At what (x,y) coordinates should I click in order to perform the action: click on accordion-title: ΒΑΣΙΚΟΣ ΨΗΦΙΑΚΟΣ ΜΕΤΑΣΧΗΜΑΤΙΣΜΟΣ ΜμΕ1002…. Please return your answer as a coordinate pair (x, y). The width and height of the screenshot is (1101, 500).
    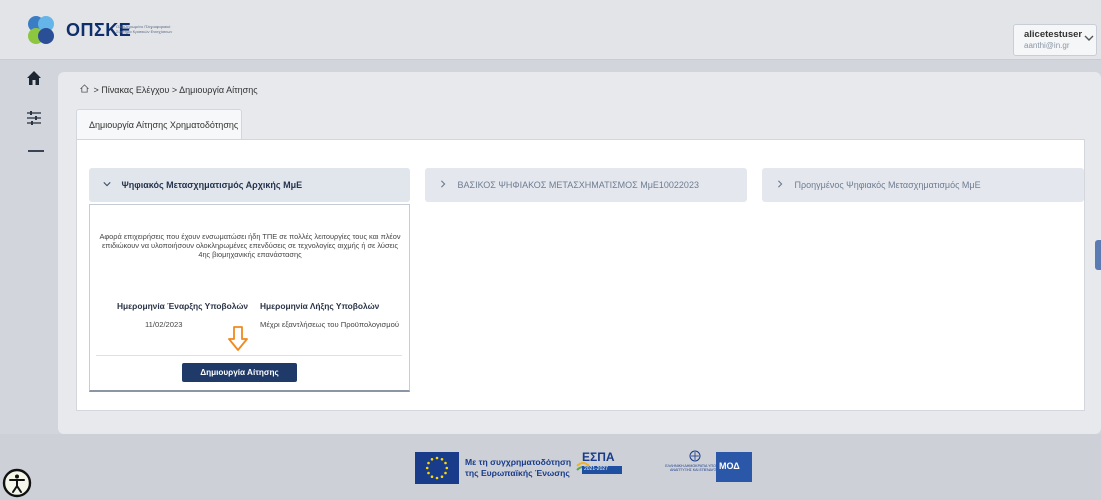
    Looking at the image, I should click on (578, 185).